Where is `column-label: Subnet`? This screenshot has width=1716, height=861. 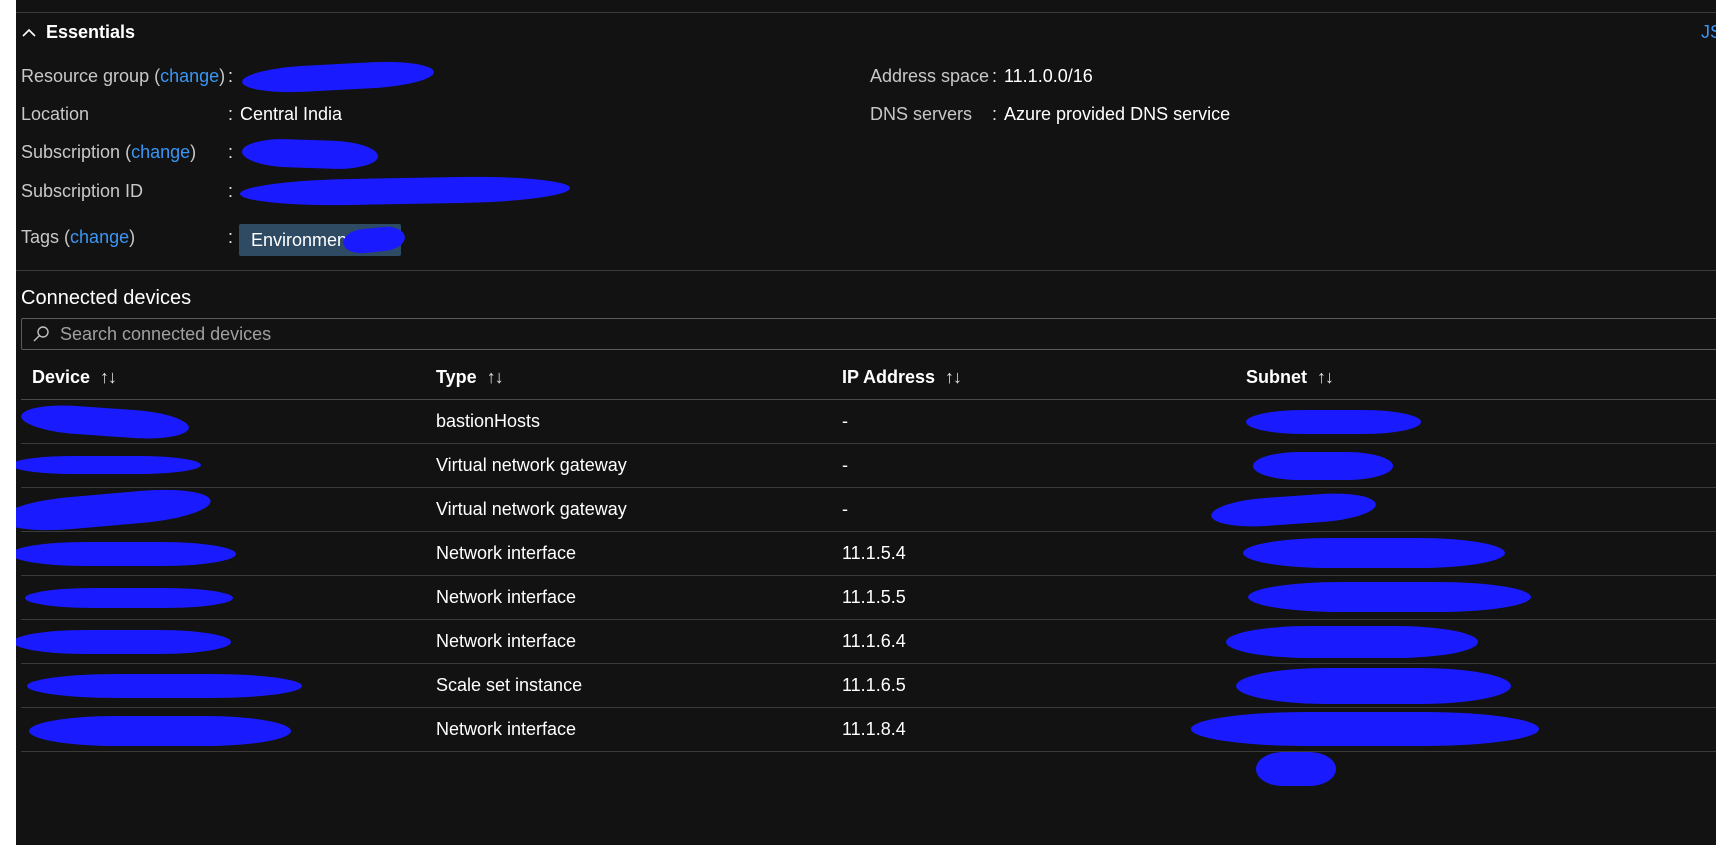 column-label: Subnet is located at coordinates (1276, 377).